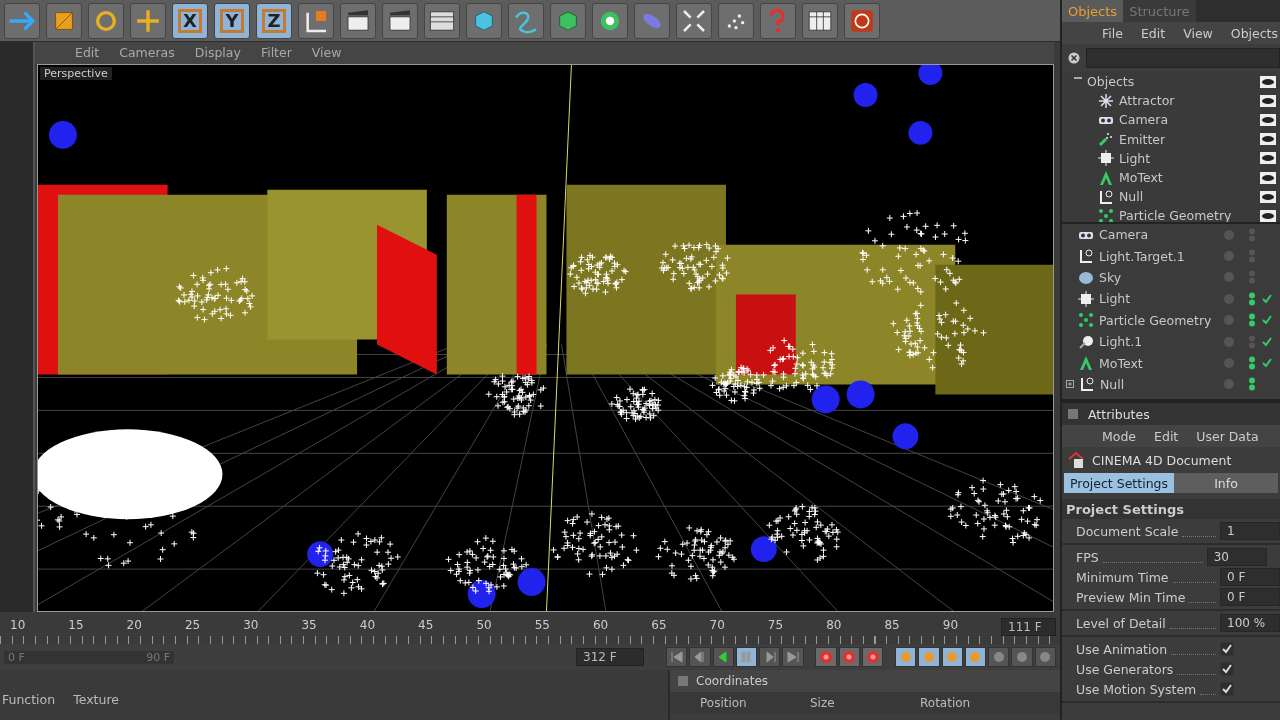  What do you see at coordinates (1159, 363) in the screenshot?
I see `object-item: MoText` at bounding box center [1159, 363].